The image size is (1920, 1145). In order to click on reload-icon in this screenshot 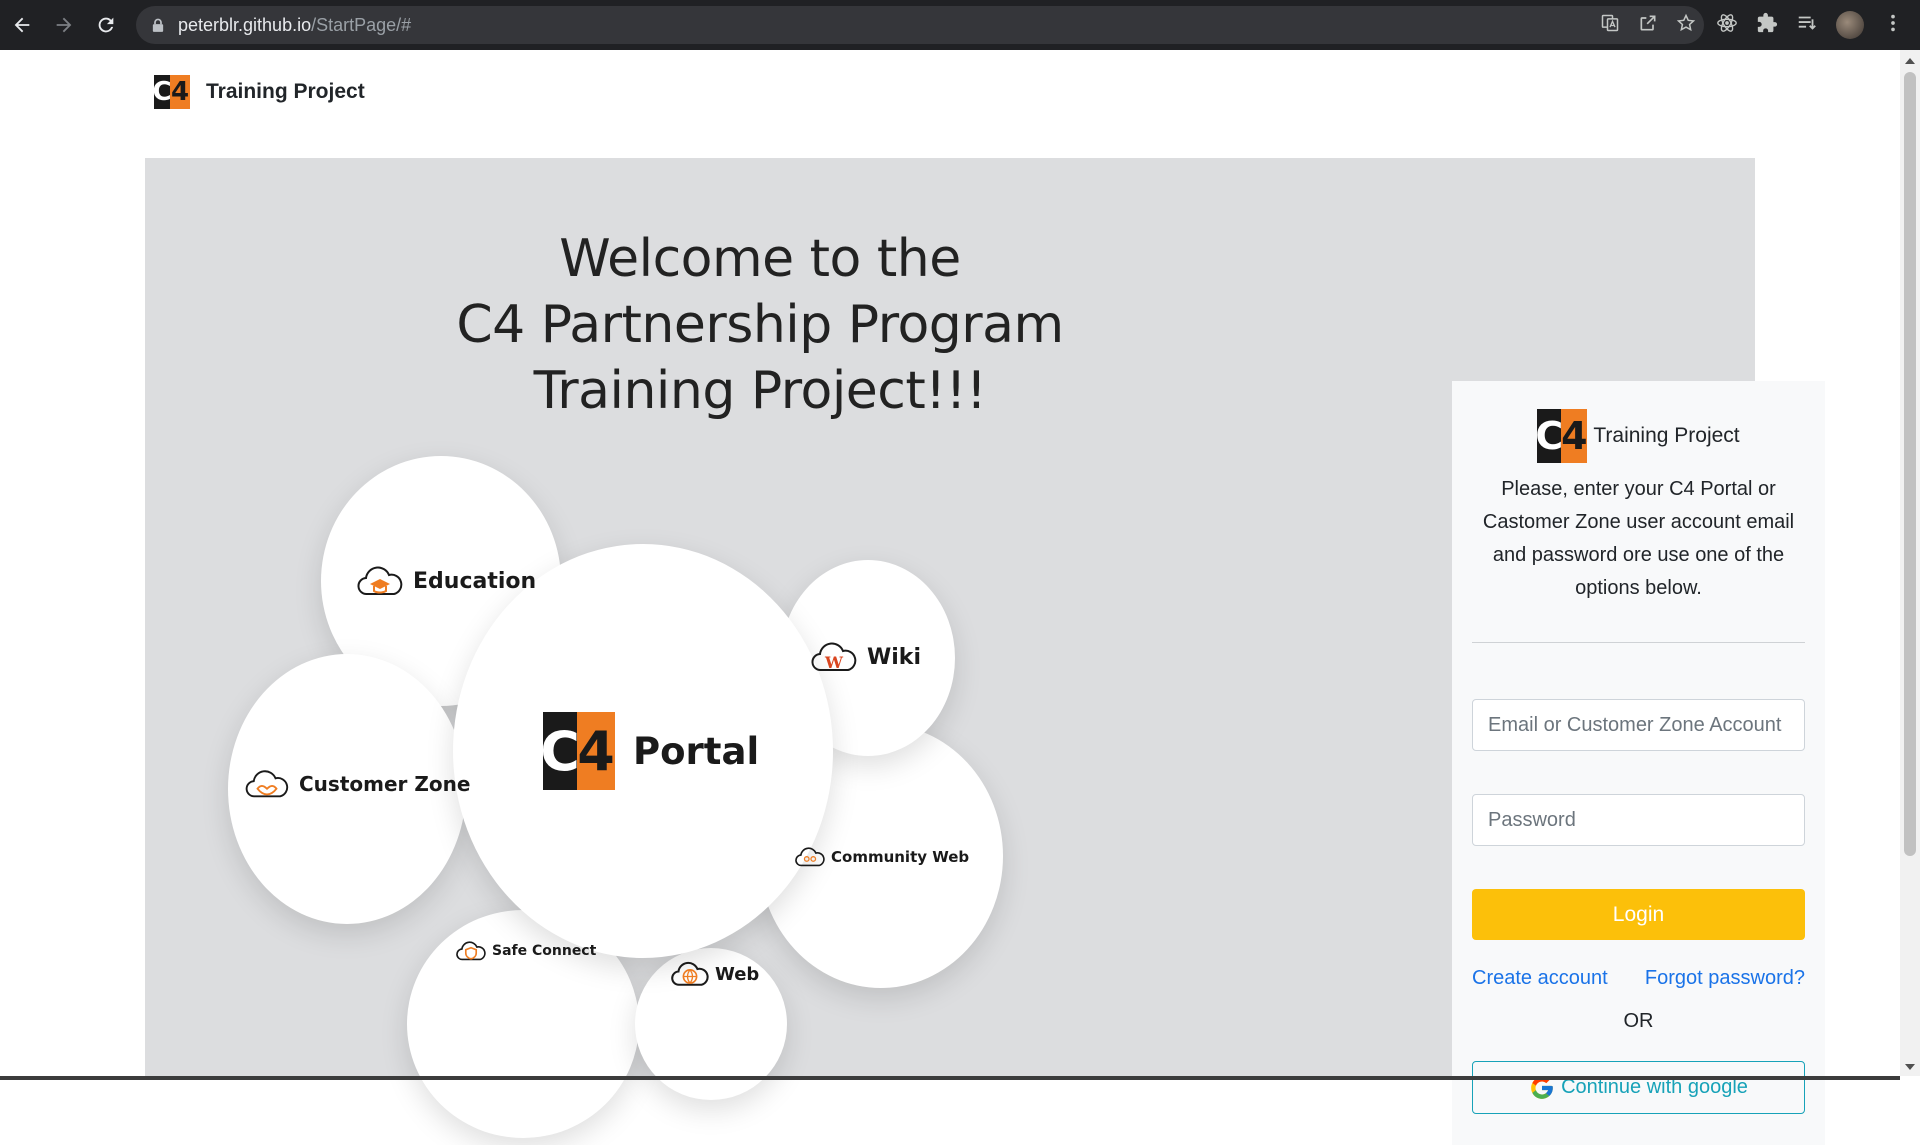, I will do `click(106, 25)`.